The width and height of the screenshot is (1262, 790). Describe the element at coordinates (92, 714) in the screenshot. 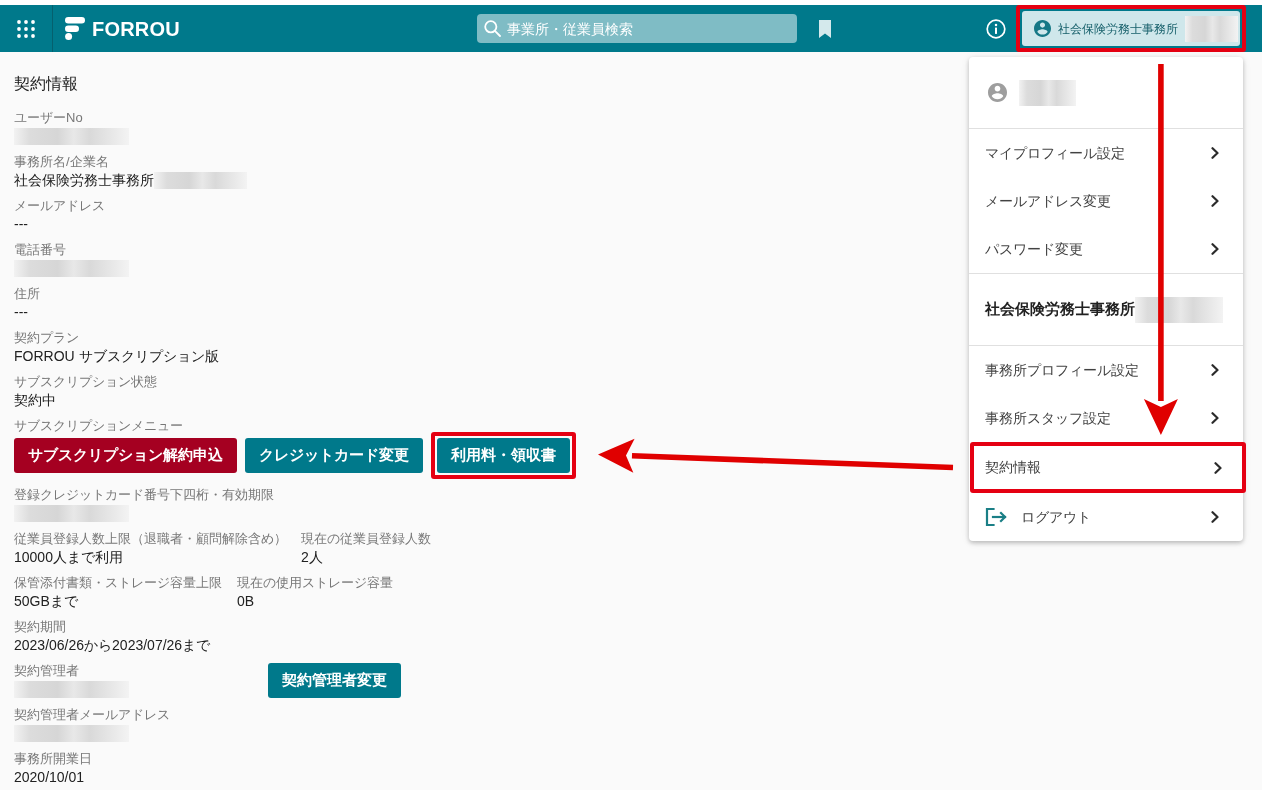

I see `field-label: 契約管理者メールアドレス` at that location.